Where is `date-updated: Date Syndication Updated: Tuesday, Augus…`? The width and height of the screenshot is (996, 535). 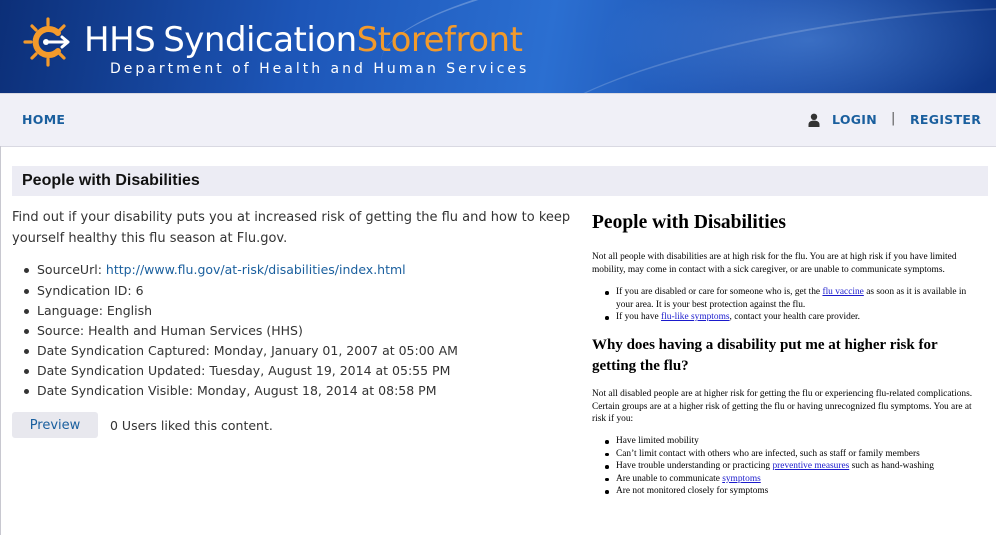
date-updated: Date Syndication Updated: Tuesday, Augus… is located at coordinates (244, 370).